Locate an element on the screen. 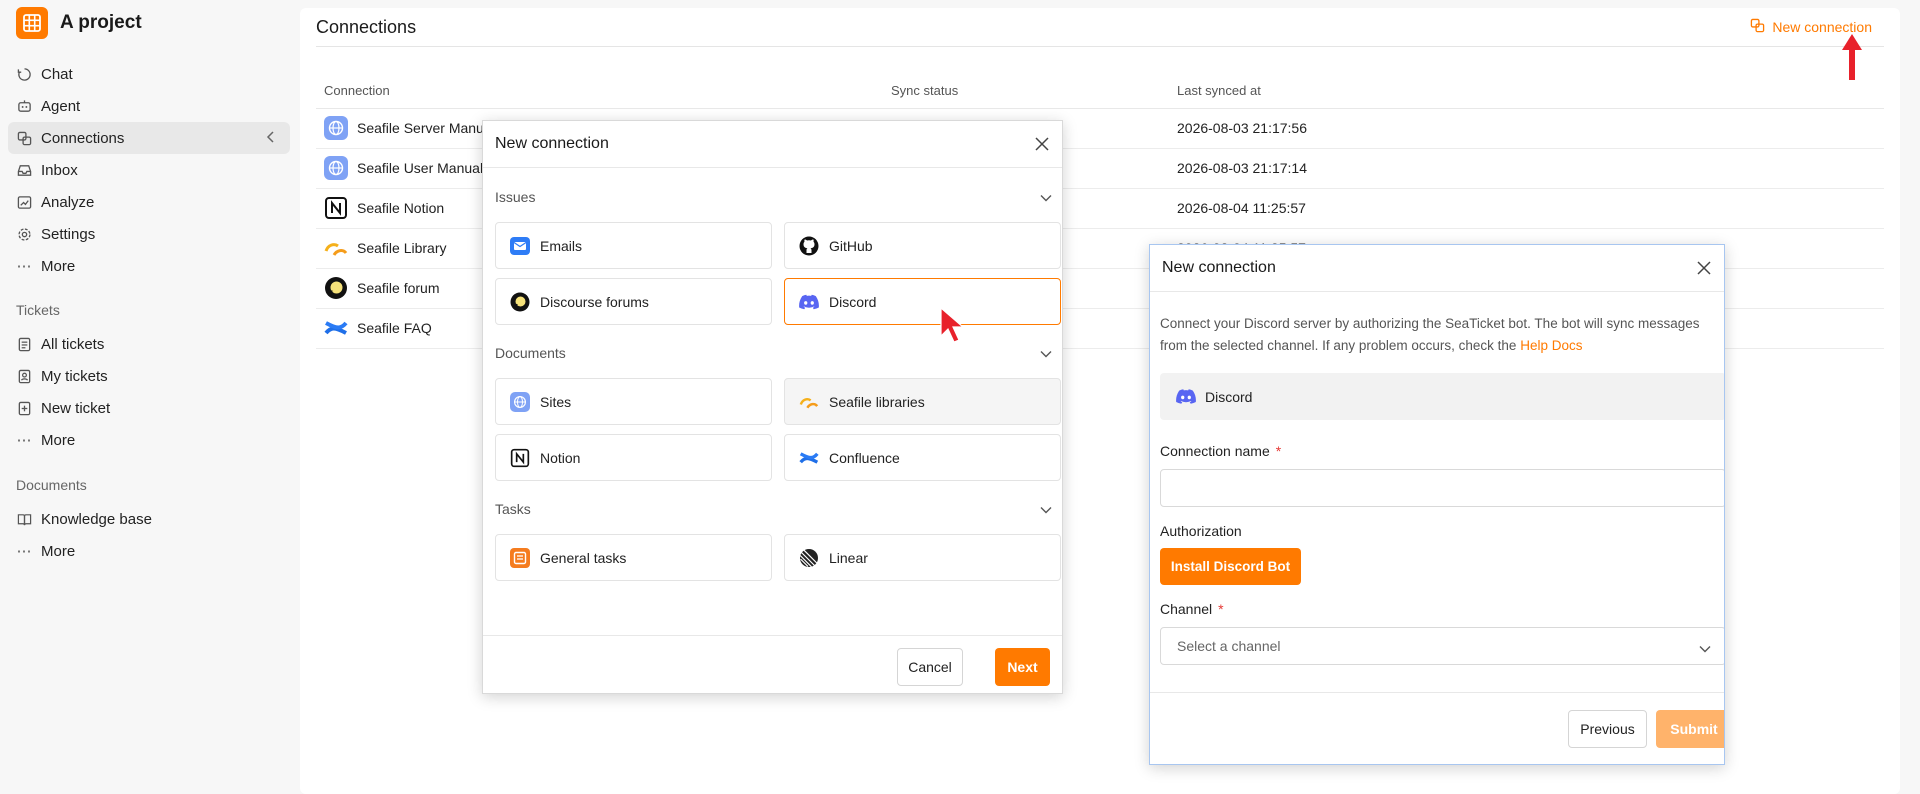 Image resolution: width=1920 pixels, height=794 pixels. cancel-button: Cancel is located at coordinates (930, 667).